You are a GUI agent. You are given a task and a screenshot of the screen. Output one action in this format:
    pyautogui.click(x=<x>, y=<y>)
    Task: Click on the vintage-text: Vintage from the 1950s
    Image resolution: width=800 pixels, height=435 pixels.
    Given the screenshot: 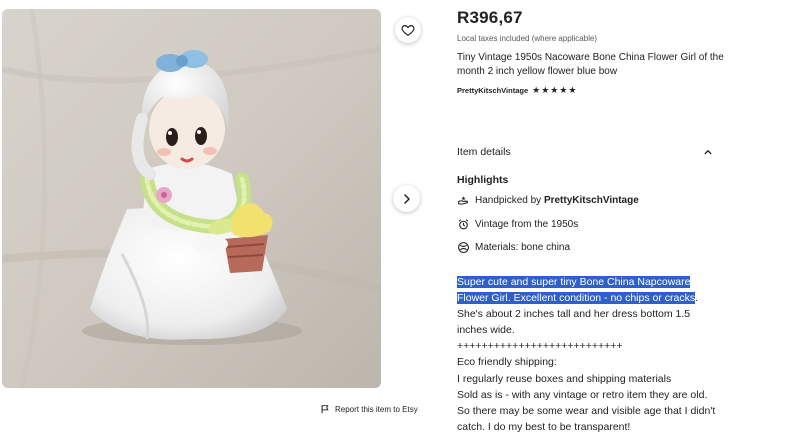 What is the action you would take?
    pyautogui.click(x=527, y=224)
    